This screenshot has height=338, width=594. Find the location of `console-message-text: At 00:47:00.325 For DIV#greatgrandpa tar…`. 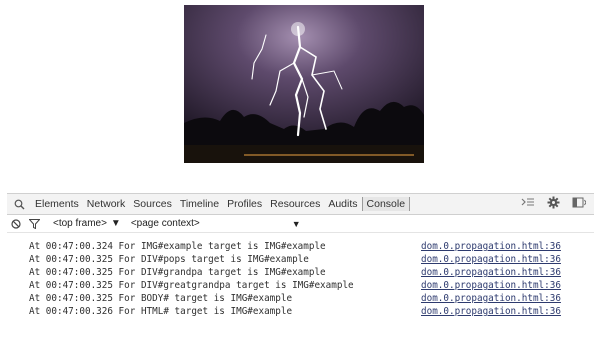

console-message-text: At 00:47:00.325 For DIV#greatgrandpa tar… is located at coordinates (191, 285).